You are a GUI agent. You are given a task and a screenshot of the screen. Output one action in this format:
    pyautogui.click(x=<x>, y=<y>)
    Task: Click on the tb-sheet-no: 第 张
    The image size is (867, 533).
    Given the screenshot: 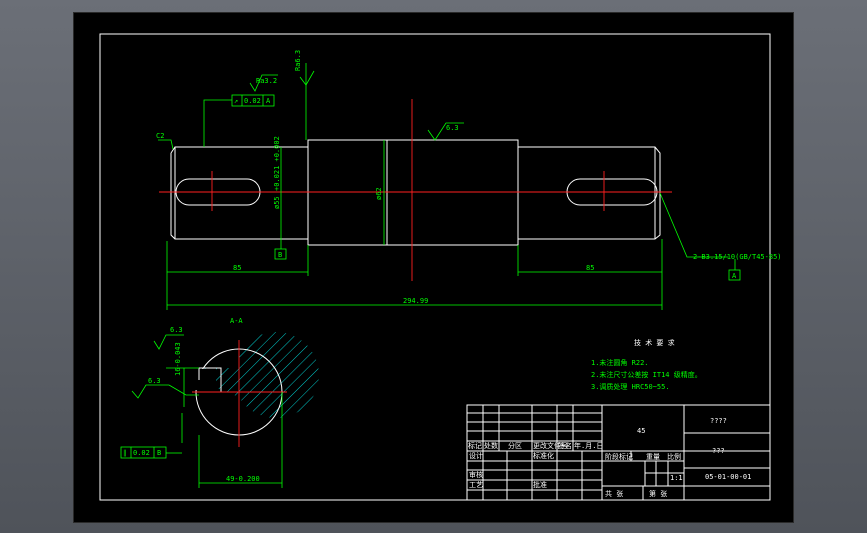 What is the action you would take?
    pyautogui.click(x=658, y=493)
    